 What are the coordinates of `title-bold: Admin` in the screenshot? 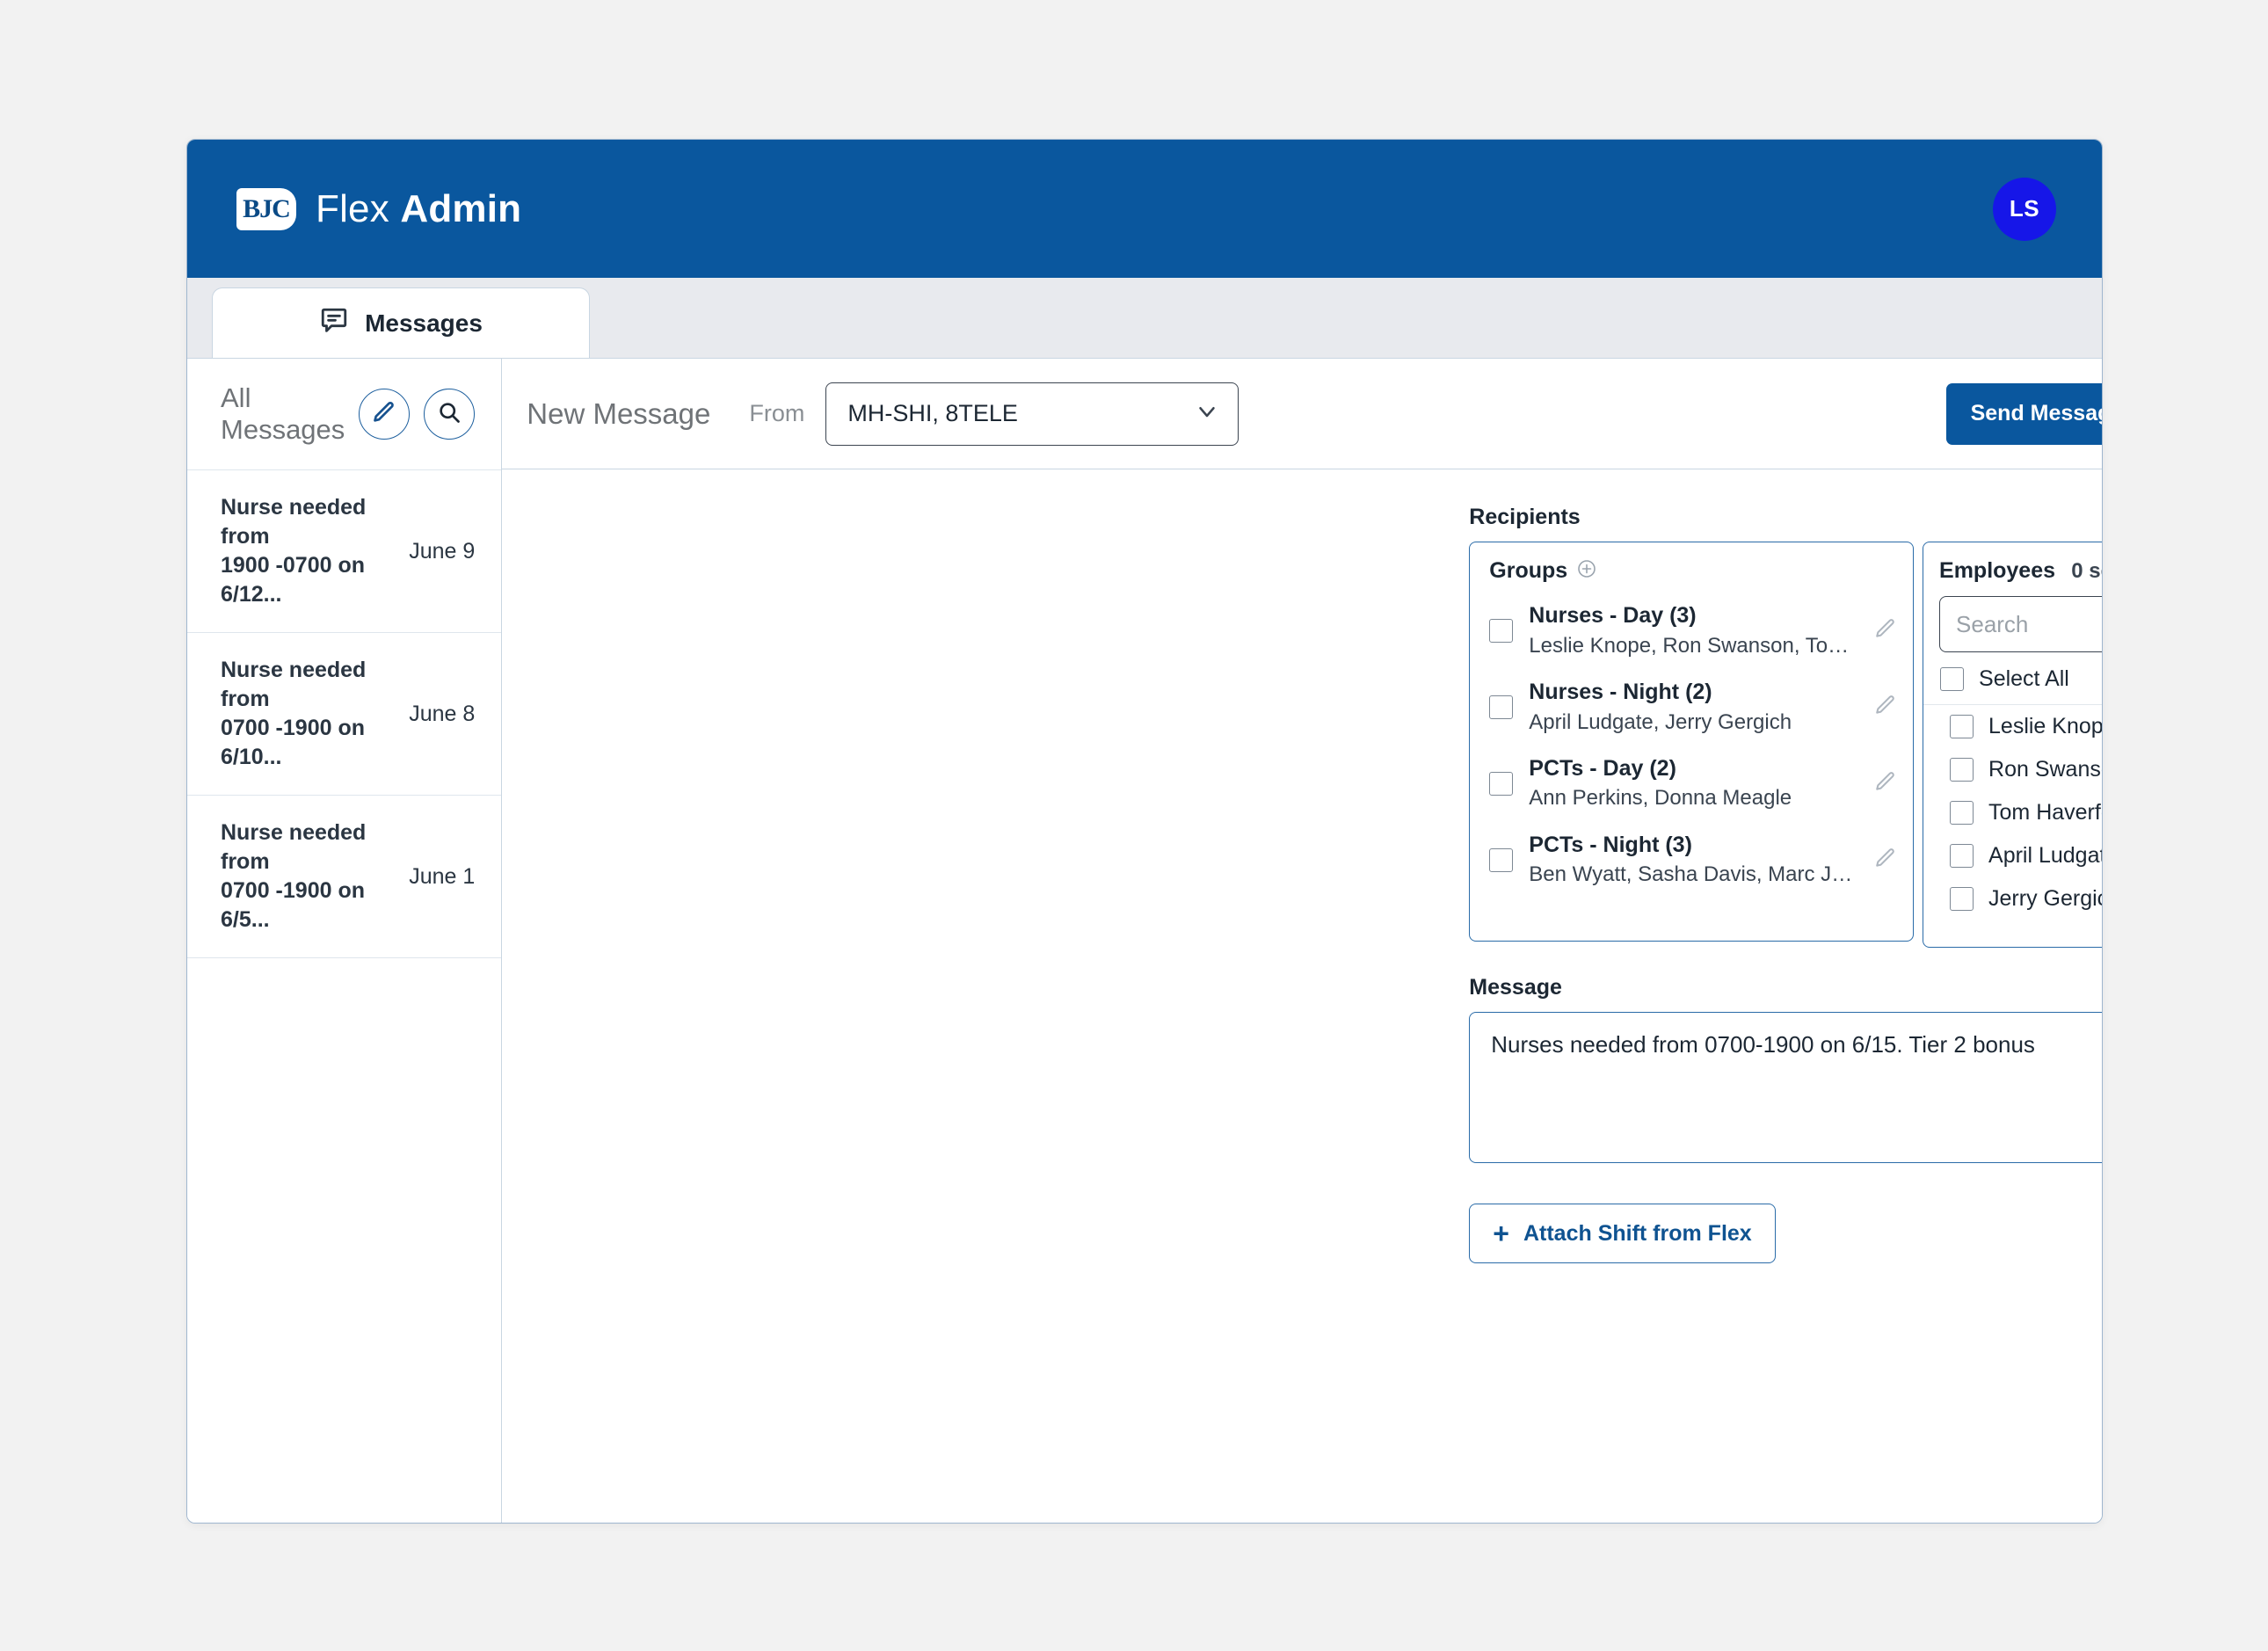 It's located at (461, 208).